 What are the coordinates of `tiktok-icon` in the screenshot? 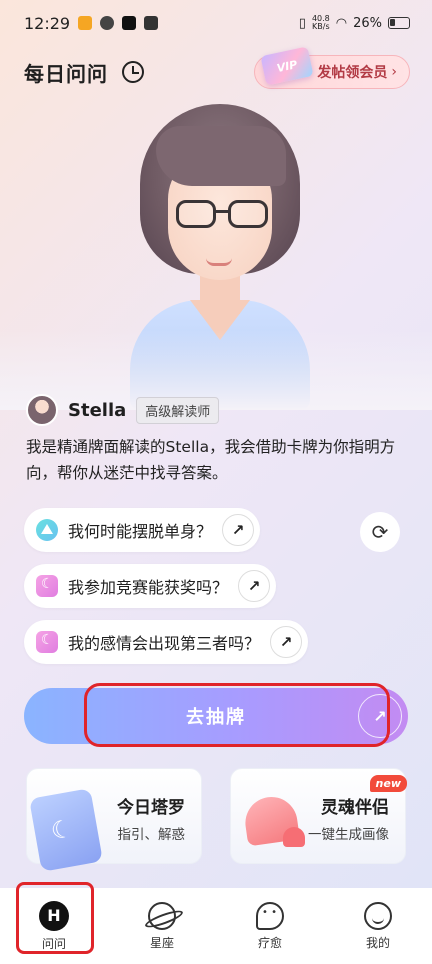 It's located at (129, 23).